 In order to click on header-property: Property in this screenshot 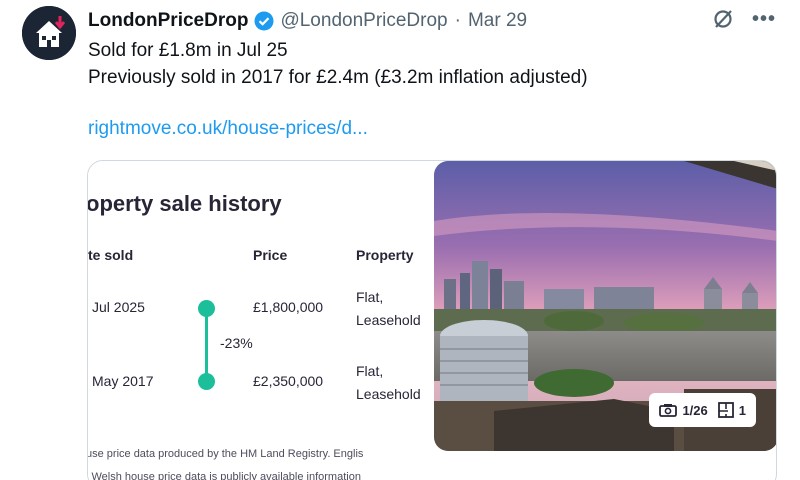, I will do `click(385, 255)`.